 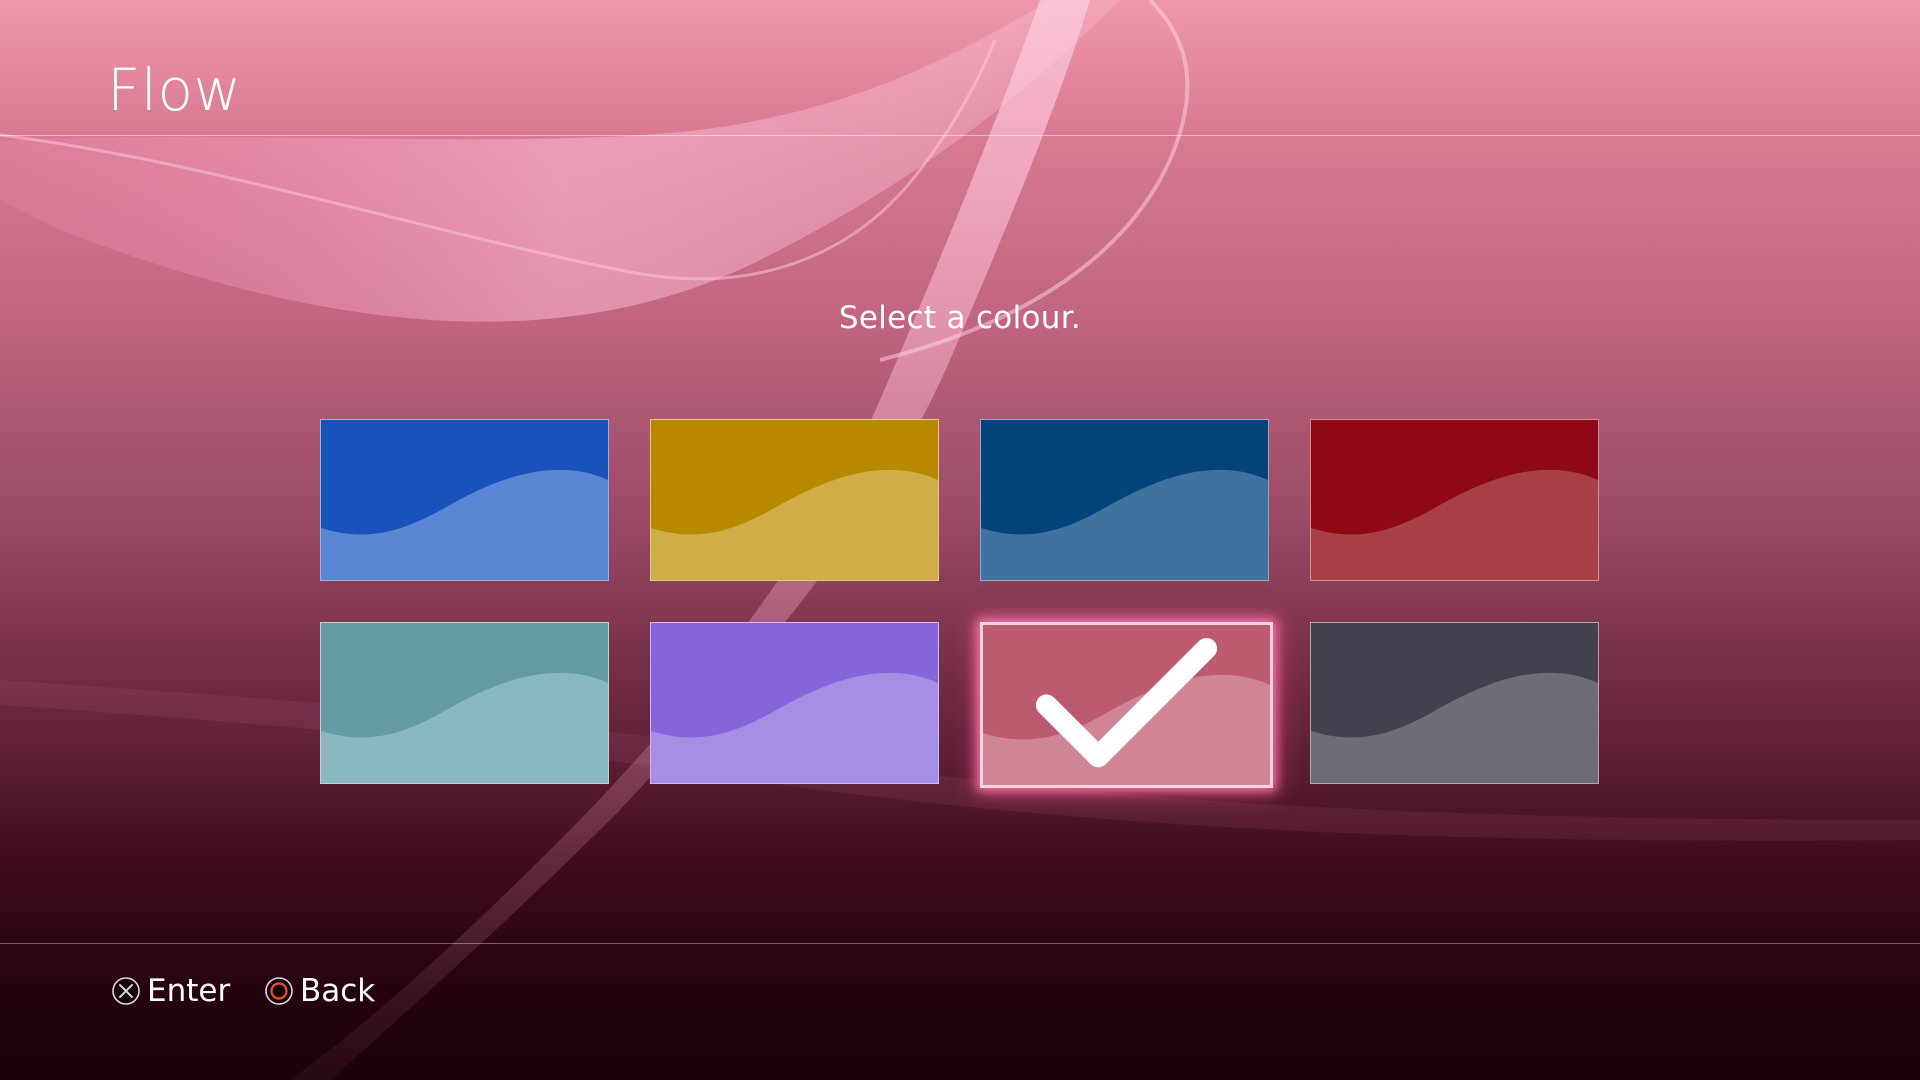 I want to click on enter-label: Enter, so click(x=189, y=991).